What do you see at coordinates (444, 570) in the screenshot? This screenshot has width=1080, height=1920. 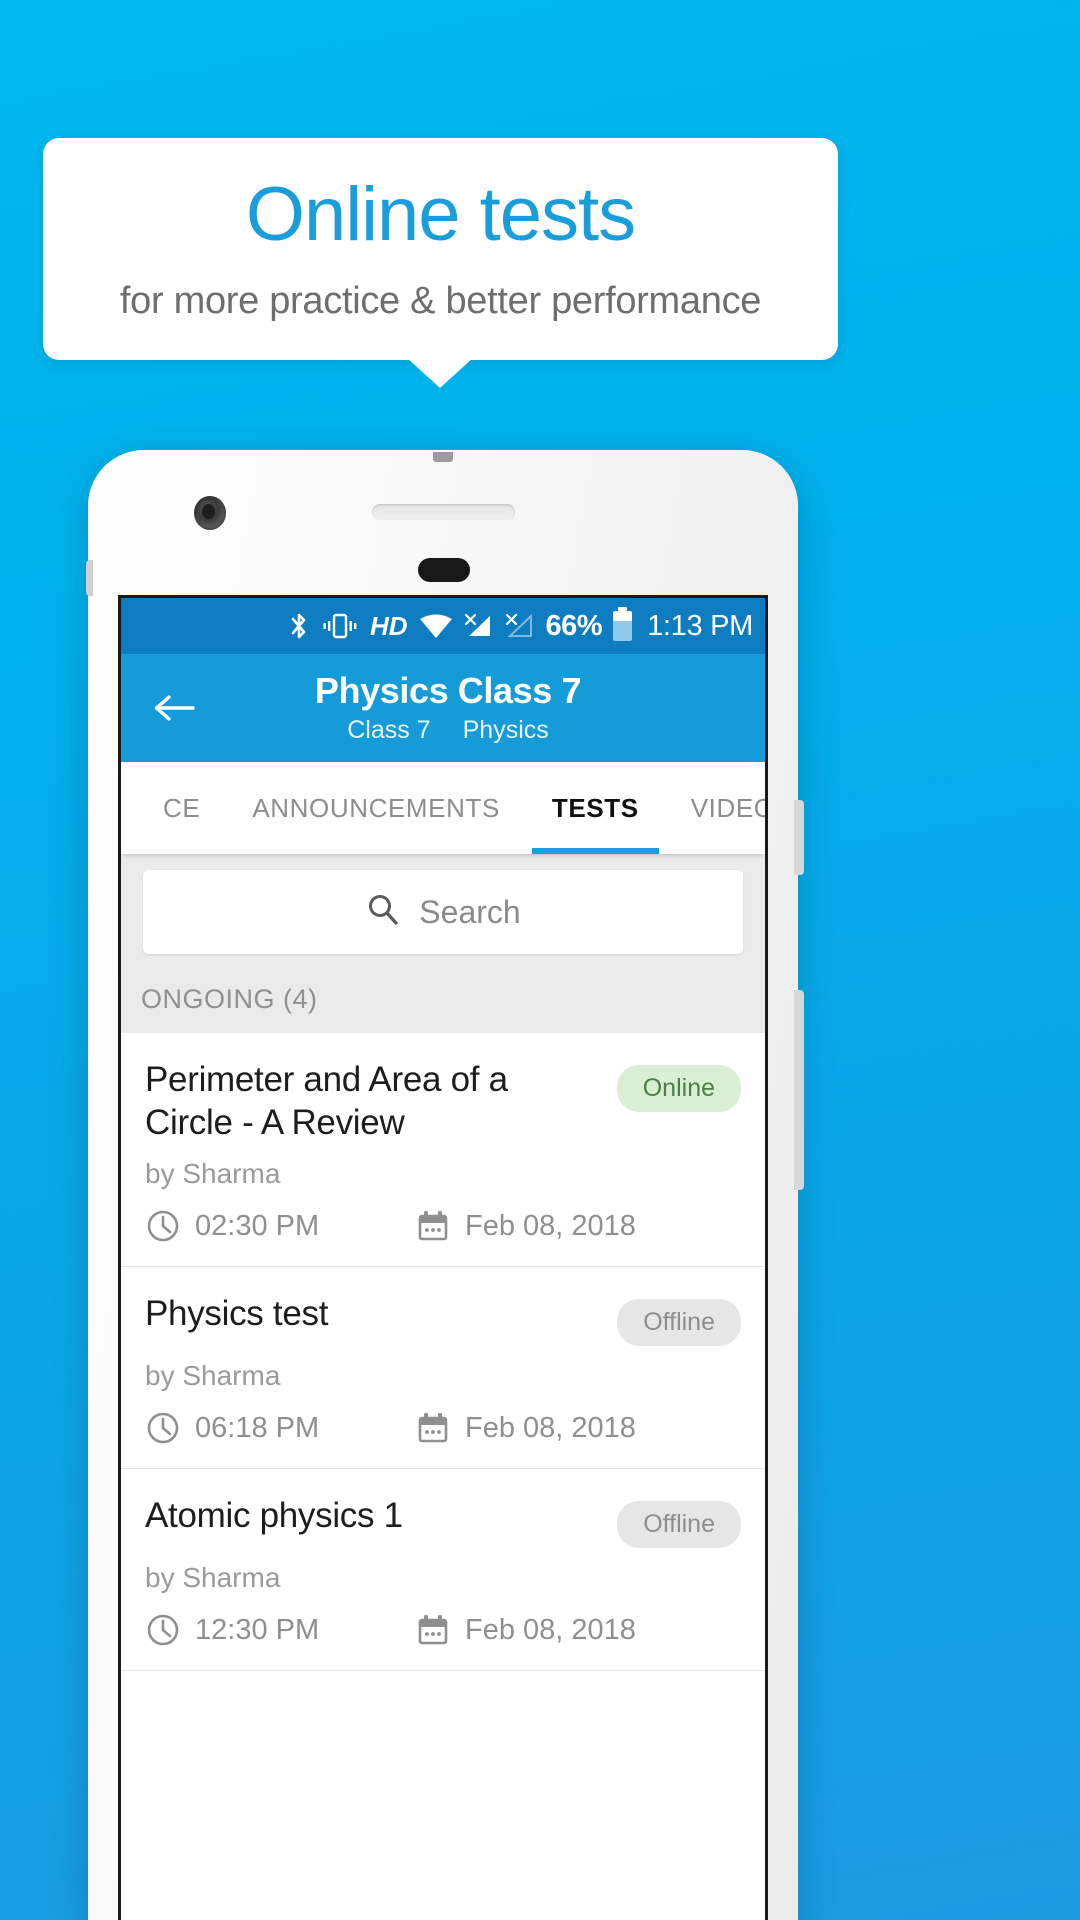 I see `sensor-module` at bounding box center [444, 570].